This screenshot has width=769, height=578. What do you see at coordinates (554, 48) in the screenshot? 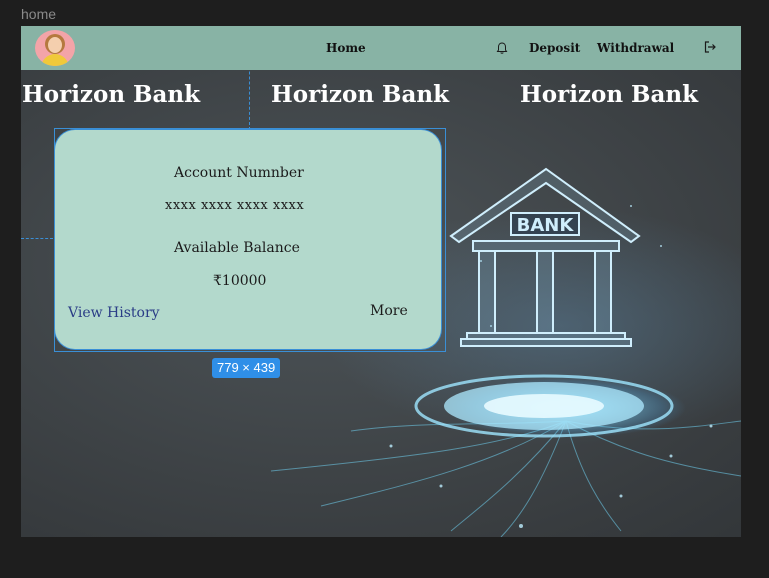
I see `nav-deposit-link: Deposit` at bounding box center [554, 48].